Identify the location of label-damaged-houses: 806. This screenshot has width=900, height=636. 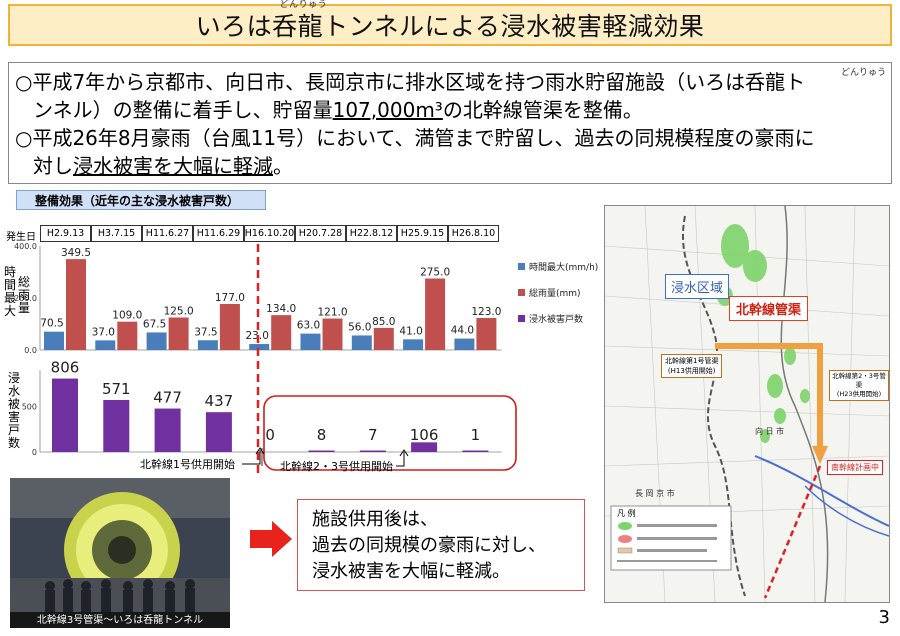
(65, 368).